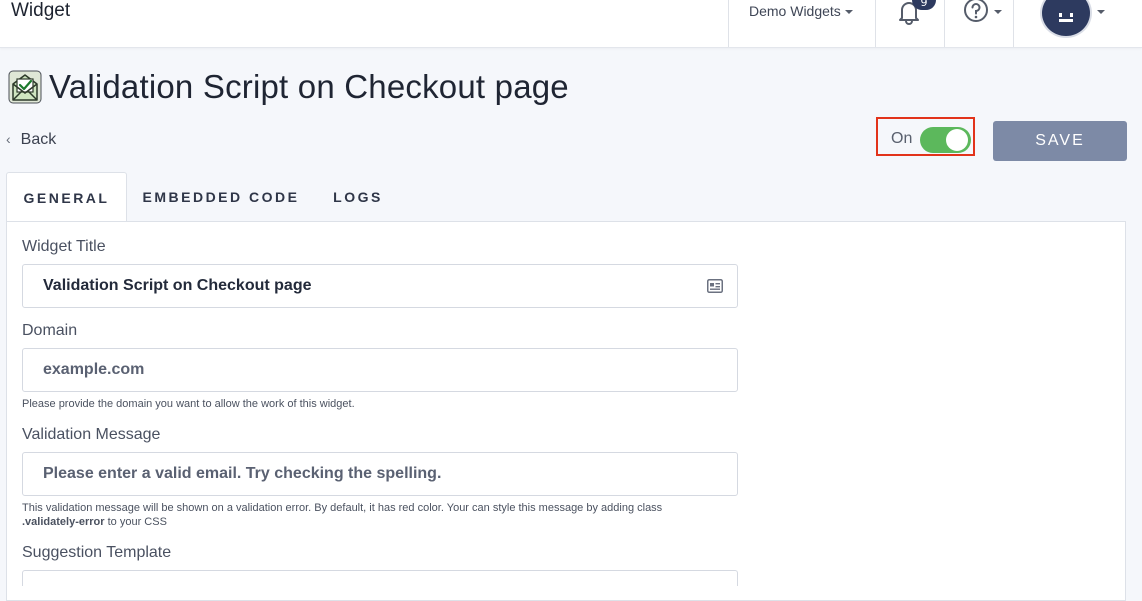  I want to click on validation-message-input, so click(373, 474).